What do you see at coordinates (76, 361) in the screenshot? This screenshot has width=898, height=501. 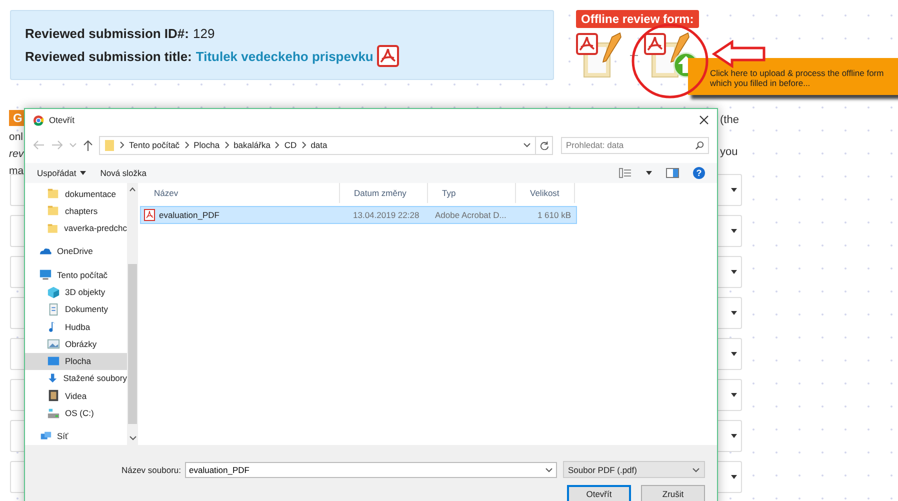 I see `nav-item: Plocha` at bounding box center [76, 361].